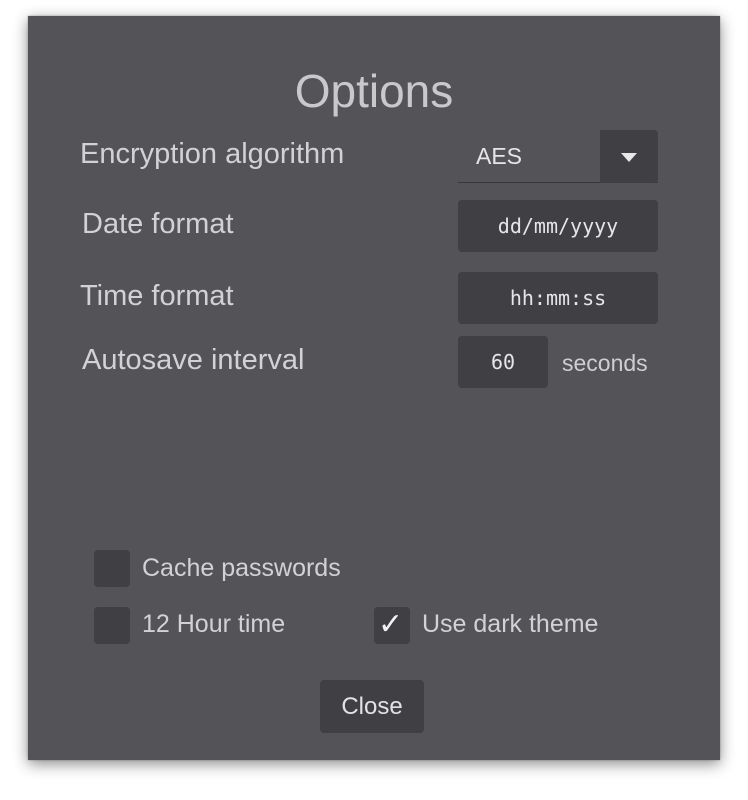  I want to click on dialog-title: Options, so click(374, 91).